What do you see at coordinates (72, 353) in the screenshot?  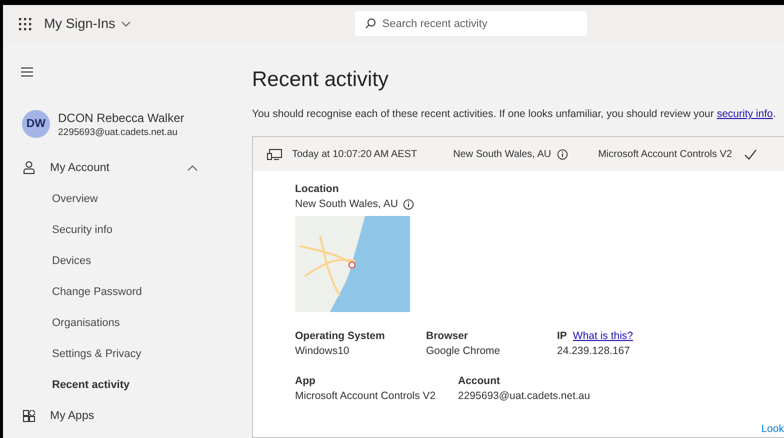 I see `nav-item: Settings & Privacy` at bounding box center [72, 353].